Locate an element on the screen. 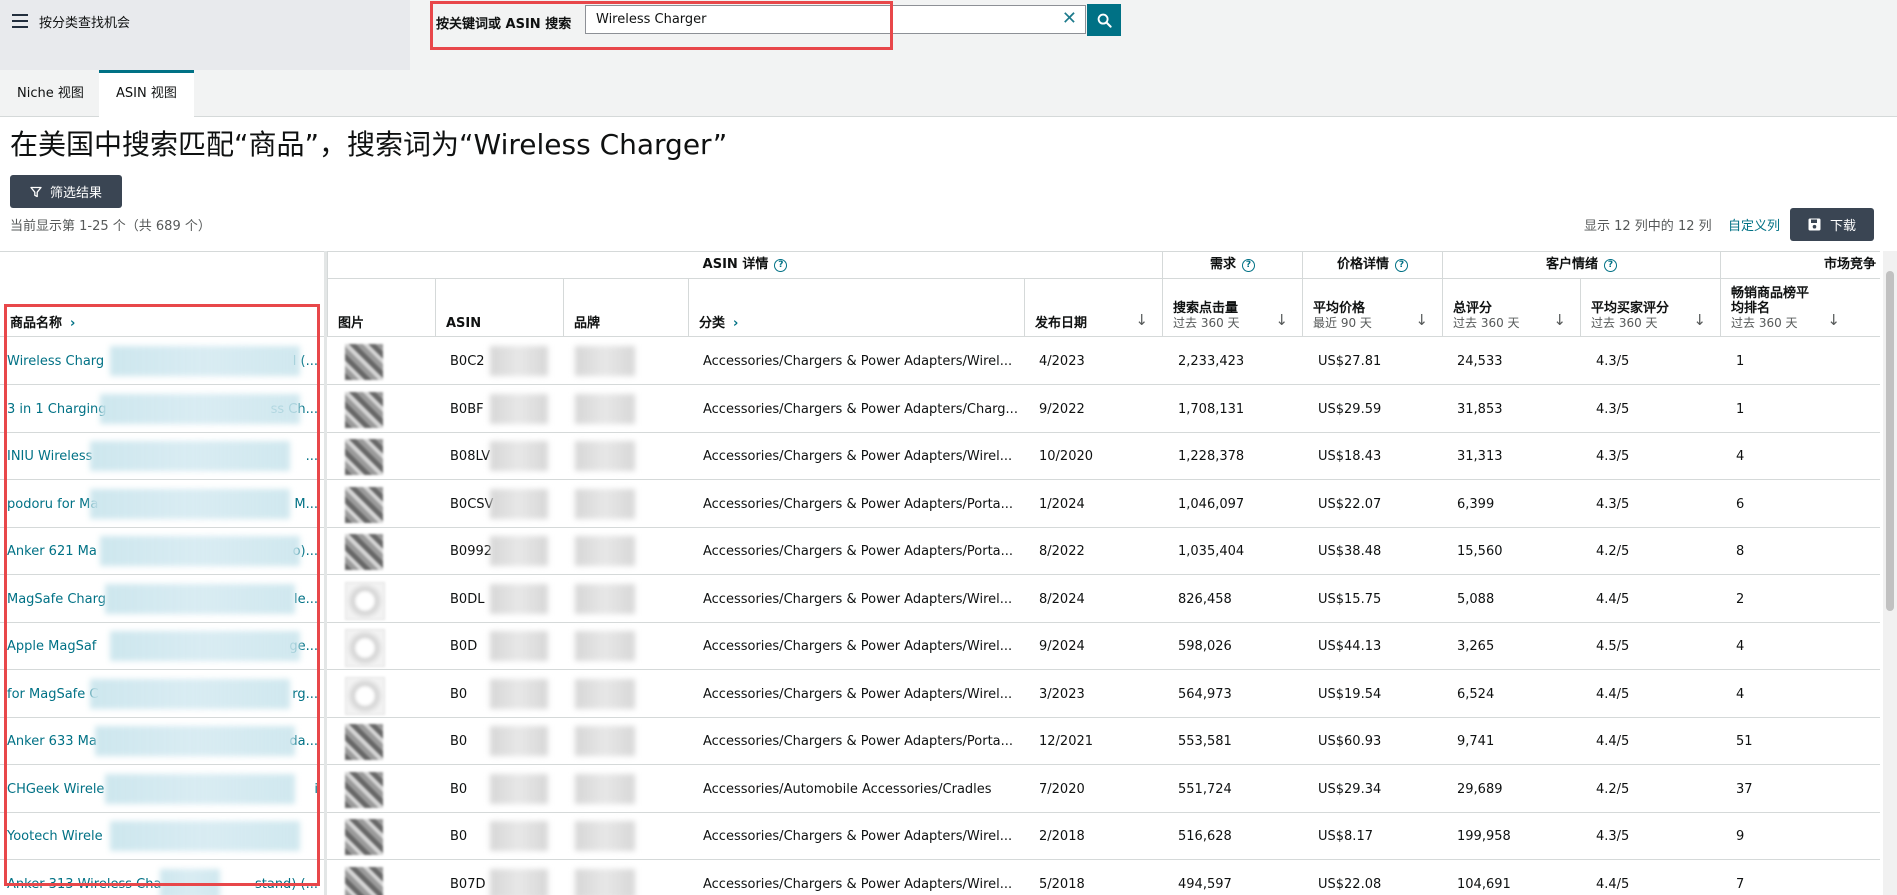  col-image-label: 图片 is located at coordinates (351, 323).